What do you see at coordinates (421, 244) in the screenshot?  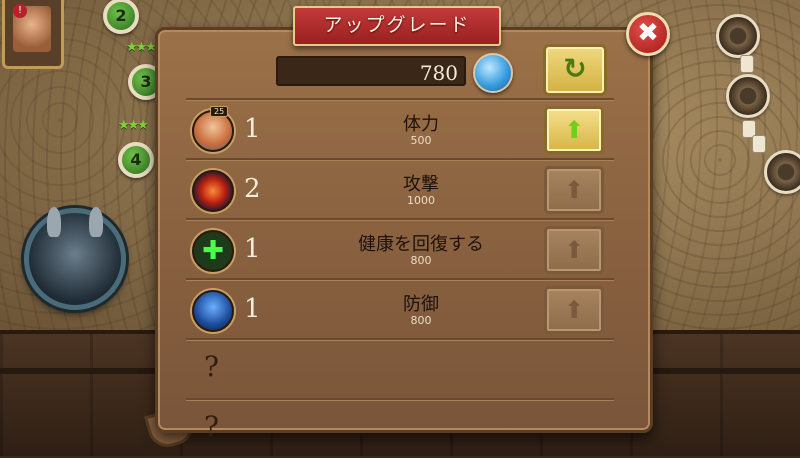 I see `upgrade-name: 健康を回復する` at bounding box center [421, 244].